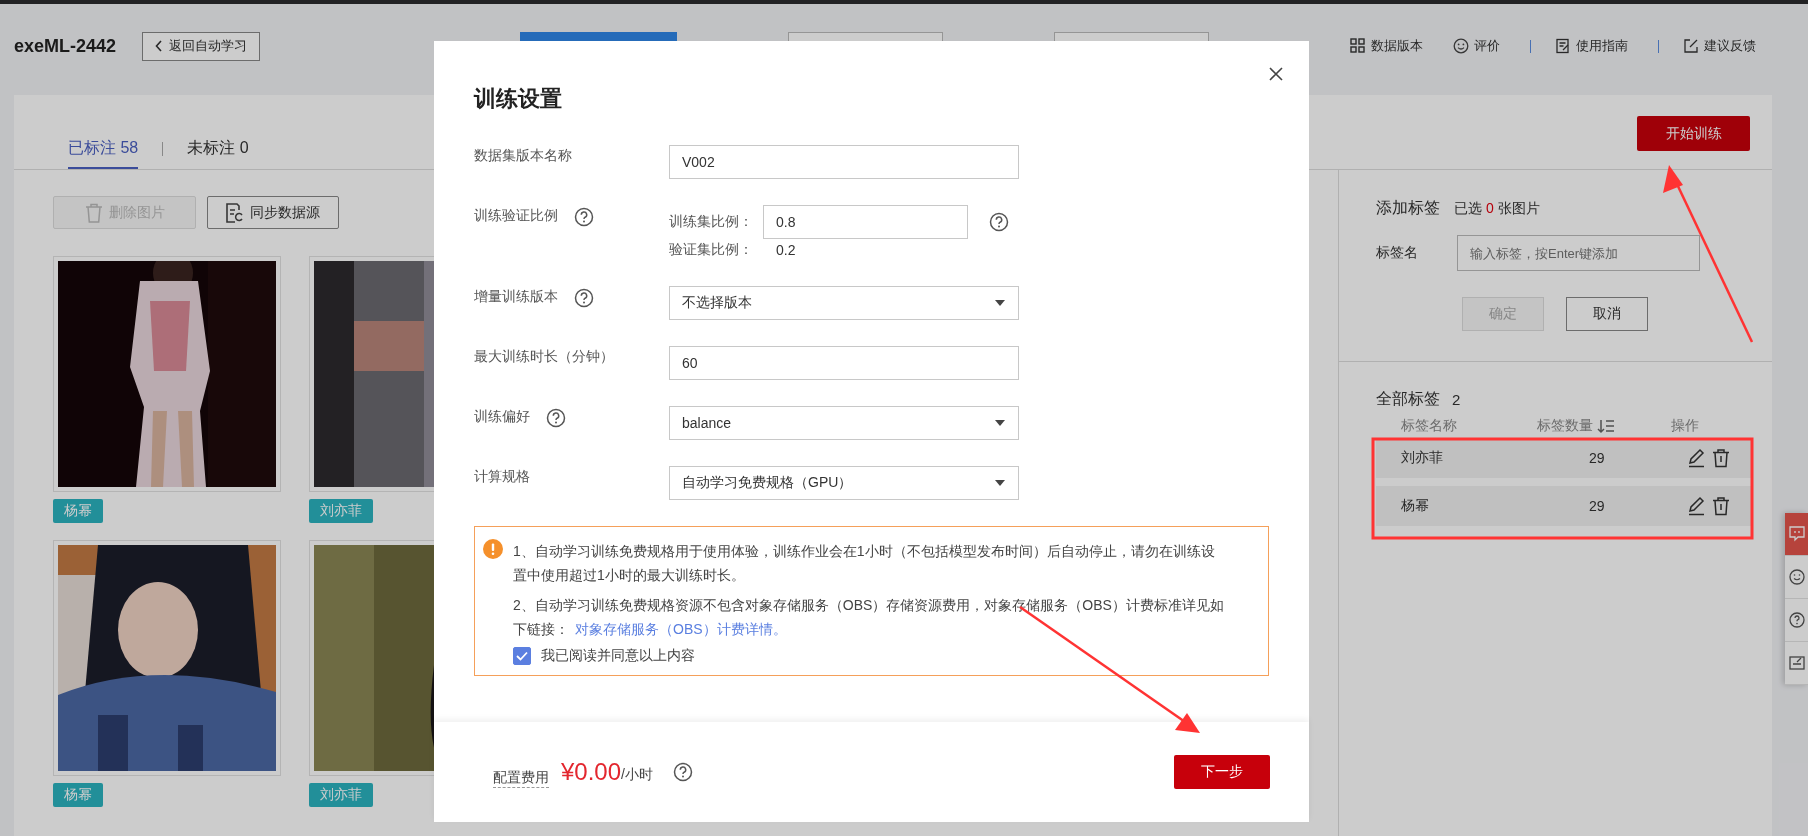 This screenshot has width=1808, height=836. What do you see at coordinates (865, 222) in the screenshot?
I see `ratio-input: 0.8` at bounding box center [865, 222].